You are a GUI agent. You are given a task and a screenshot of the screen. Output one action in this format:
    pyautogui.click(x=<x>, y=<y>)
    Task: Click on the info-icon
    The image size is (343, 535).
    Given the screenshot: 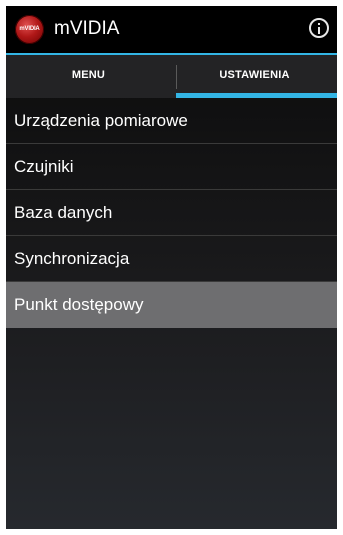 What is the action you would take?
    pyautogui.click(x=319, y=28)
    